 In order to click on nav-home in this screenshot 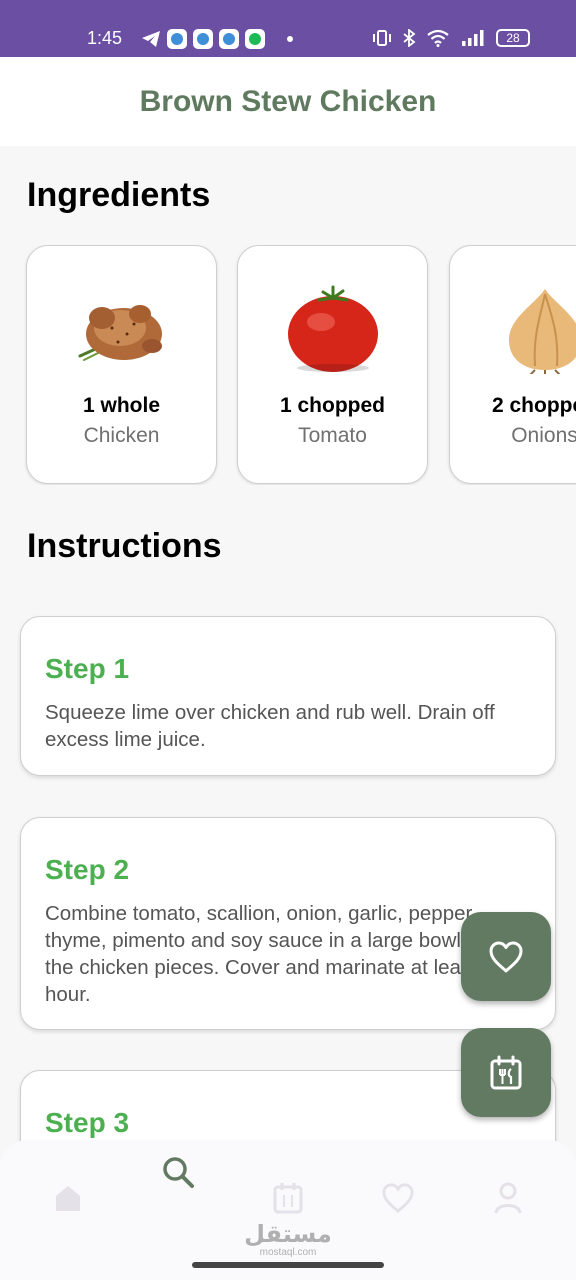, I will do `click(68, 1198)`.